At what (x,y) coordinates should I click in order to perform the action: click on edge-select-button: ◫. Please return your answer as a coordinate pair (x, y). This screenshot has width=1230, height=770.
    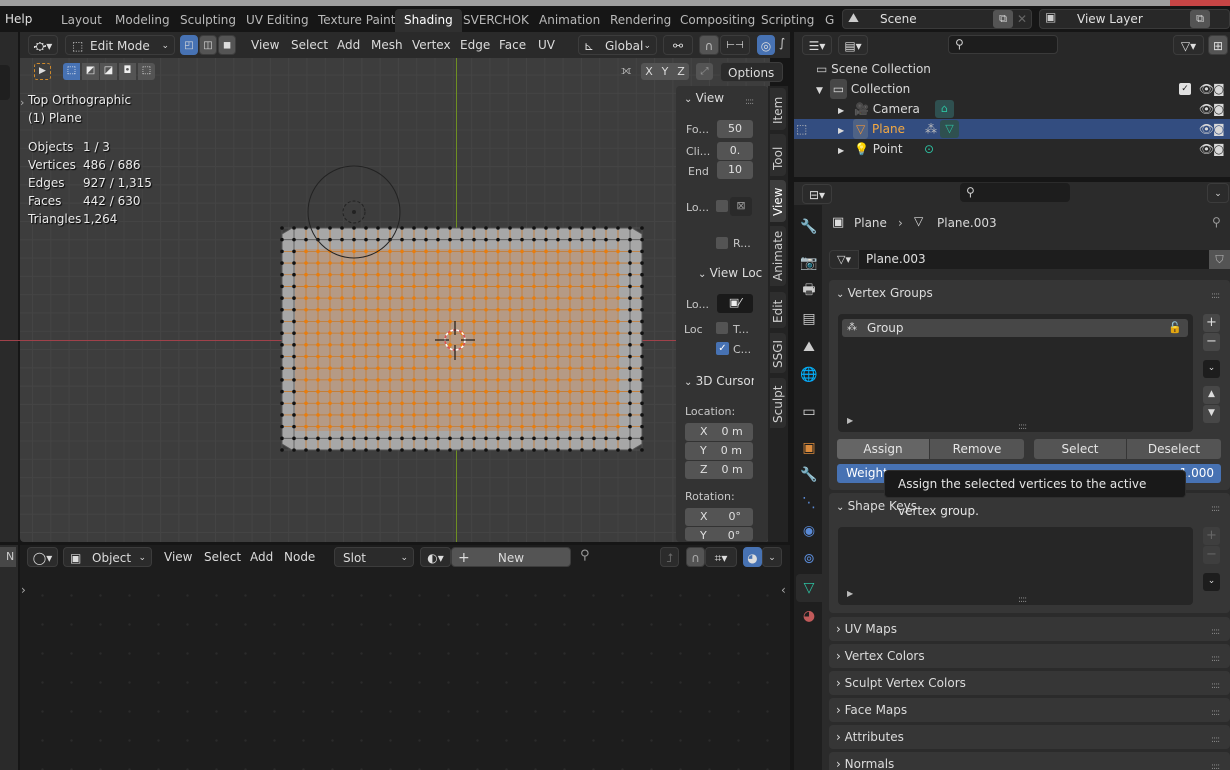
    Looking at the image, I should click on (208, 45).